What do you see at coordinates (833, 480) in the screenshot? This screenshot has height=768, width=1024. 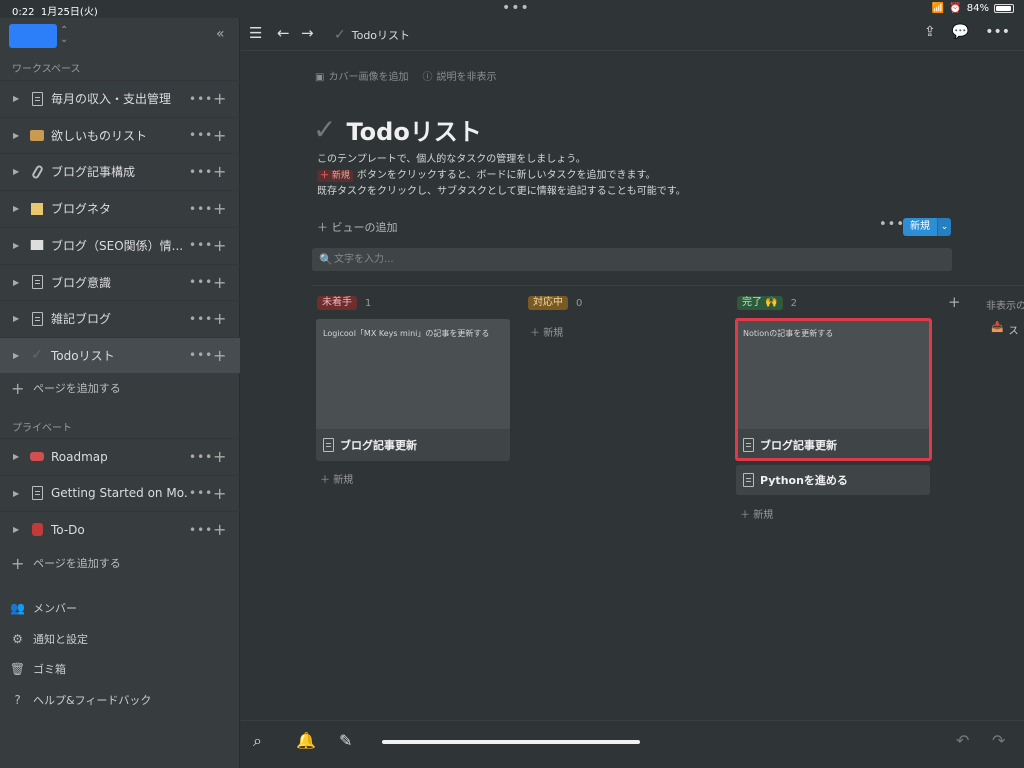 I see `board-card: Pythonを進める` at bounding box center [833, 480].